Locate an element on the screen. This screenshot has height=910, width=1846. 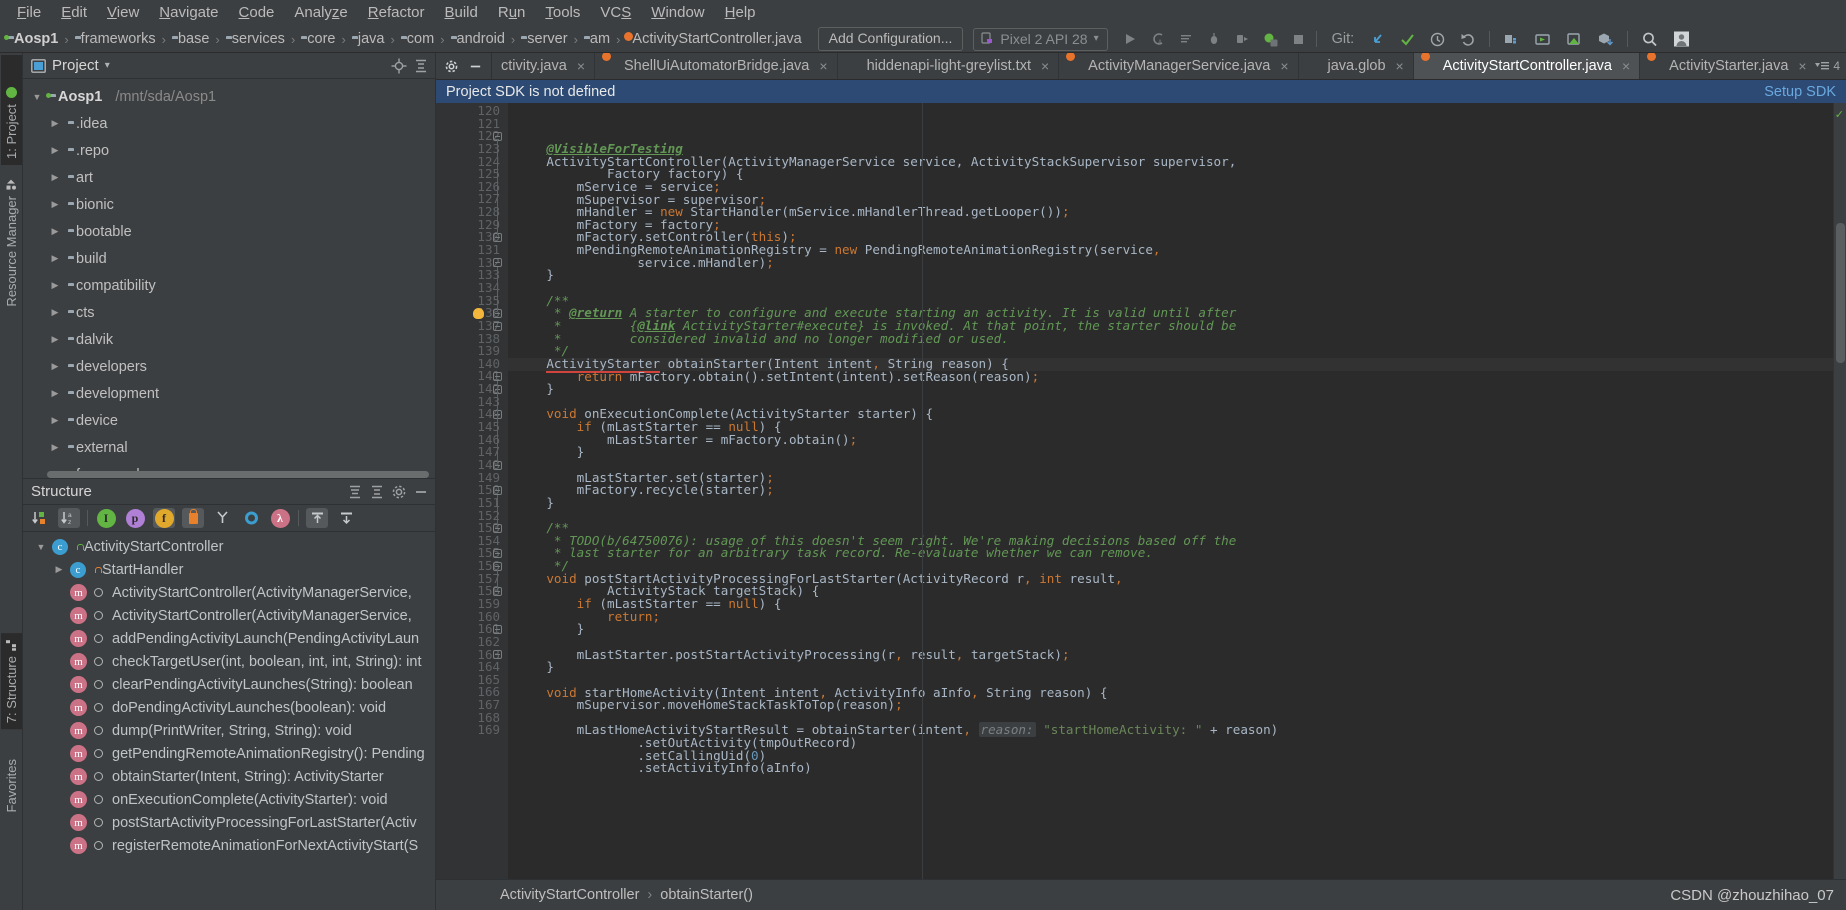
code-line: mLastStarter = mFactory.obtain(); is located at coordinates (1177, 440).